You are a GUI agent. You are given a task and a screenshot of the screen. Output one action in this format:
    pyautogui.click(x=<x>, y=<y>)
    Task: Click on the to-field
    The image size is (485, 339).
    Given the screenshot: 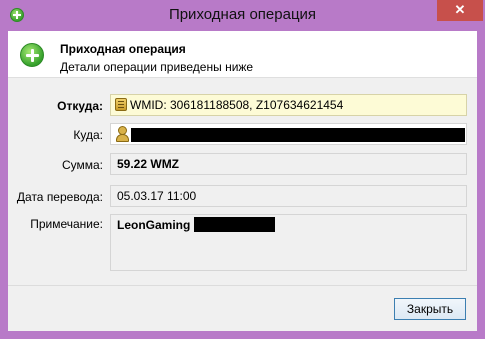 What is the action you would take?
    pyautogui.click(x=288, y=134)
    